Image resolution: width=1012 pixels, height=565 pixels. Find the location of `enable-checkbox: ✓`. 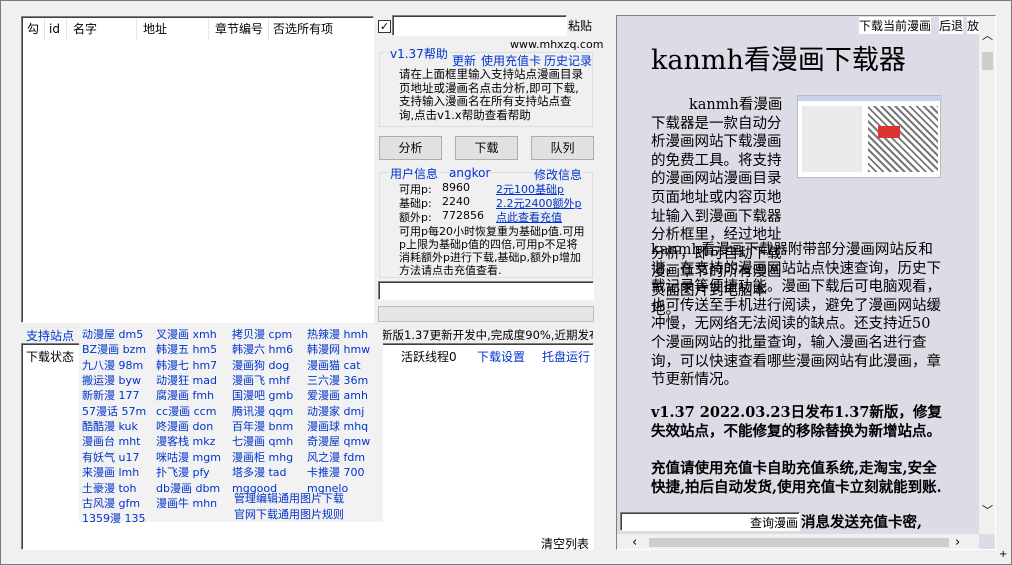

enable-checkbox: ✓ is located at coordinates (384, 26).